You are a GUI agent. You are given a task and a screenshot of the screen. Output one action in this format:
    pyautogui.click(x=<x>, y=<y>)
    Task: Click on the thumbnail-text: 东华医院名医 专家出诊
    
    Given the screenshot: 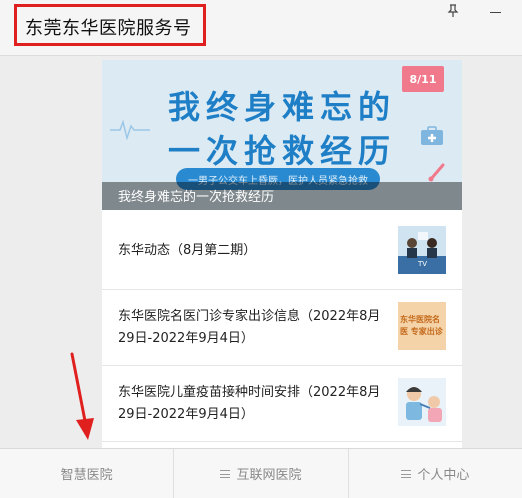 What is the action you would take?
    pyautogui.click(x=421, y=325)
    